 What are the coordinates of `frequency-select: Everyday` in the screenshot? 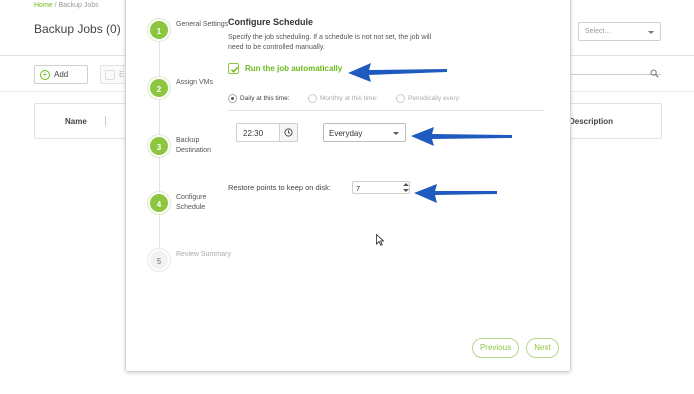 It's located at (364, 132).